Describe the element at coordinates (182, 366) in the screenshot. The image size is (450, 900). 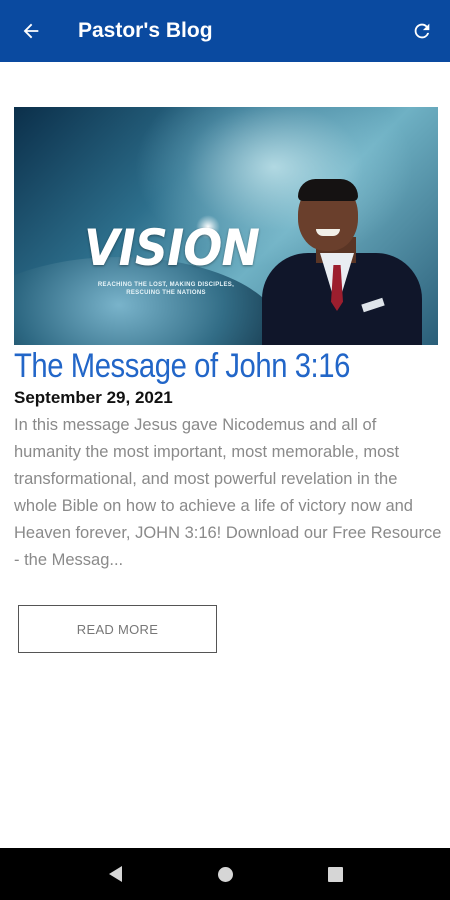
I see `post-title: The Message of John 3:16` at that location.